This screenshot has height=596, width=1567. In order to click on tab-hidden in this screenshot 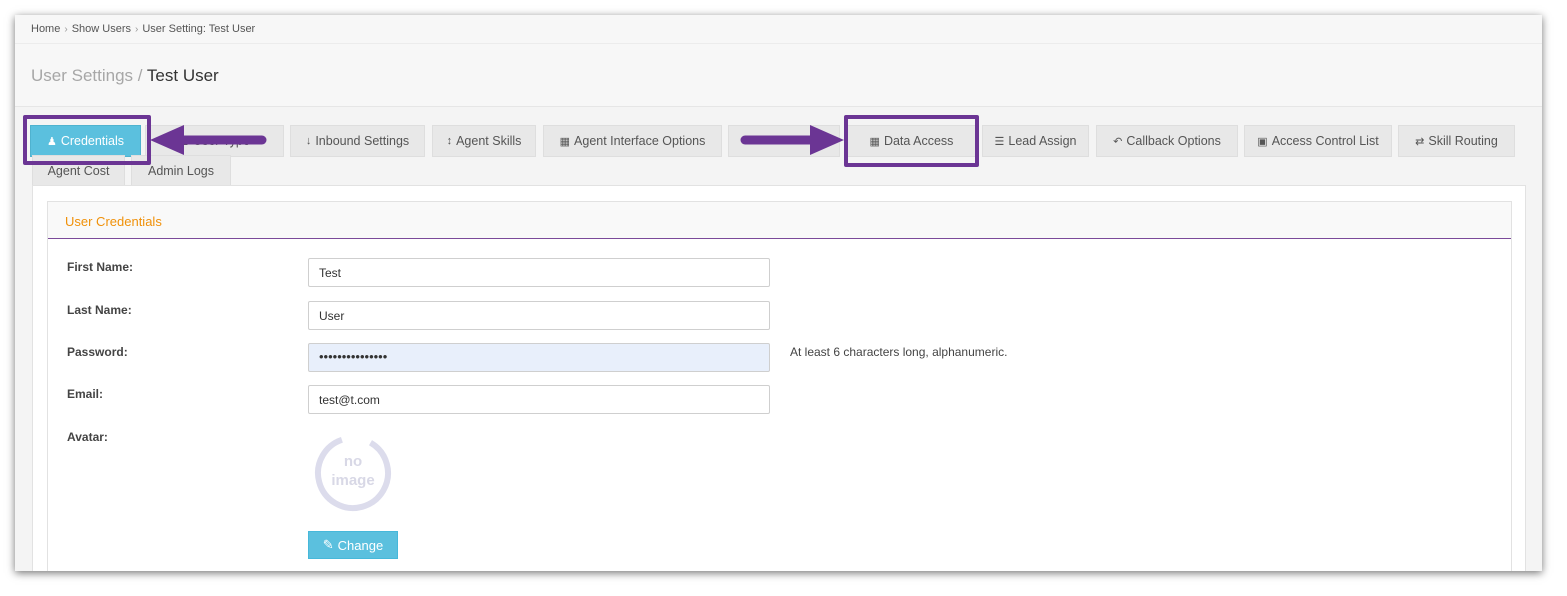, I will do `click(784, 141)`.